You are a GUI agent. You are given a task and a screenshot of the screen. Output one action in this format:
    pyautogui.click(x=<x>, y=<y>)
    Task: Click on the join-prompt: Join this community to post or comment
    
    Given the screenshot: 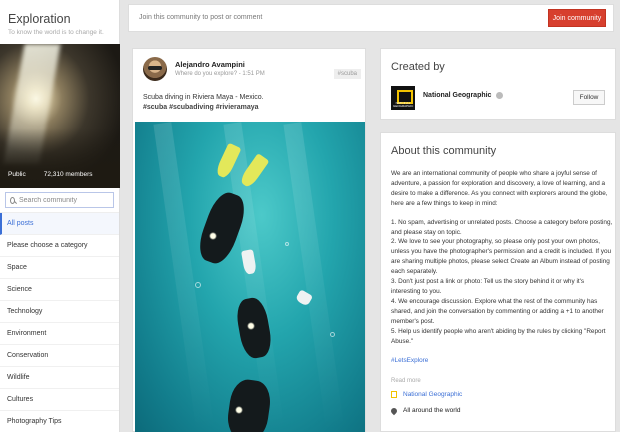 What is the action you would take?
    pyautogui.click(x=201, y=17)
    